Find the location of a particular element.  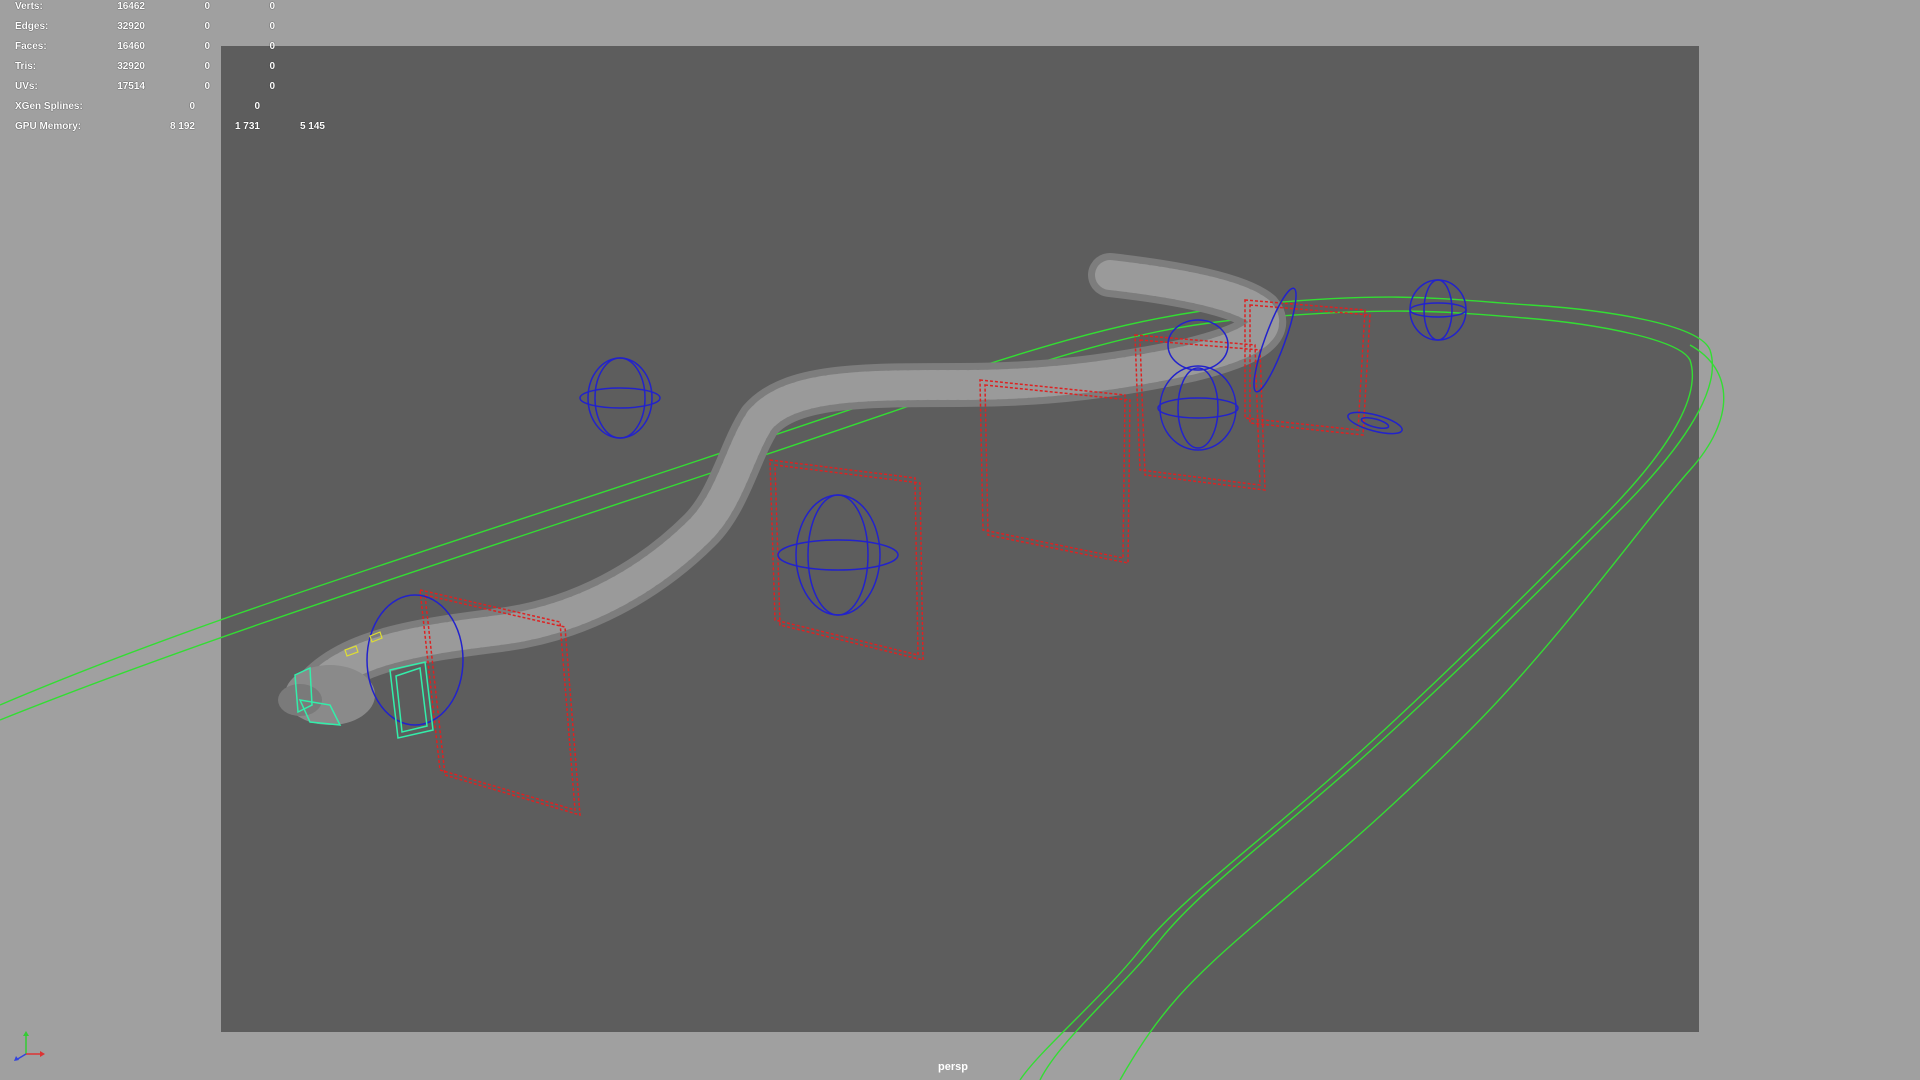

hud-row-faces: Faces: 16460 0 0 is located at coordinates (175, 47).